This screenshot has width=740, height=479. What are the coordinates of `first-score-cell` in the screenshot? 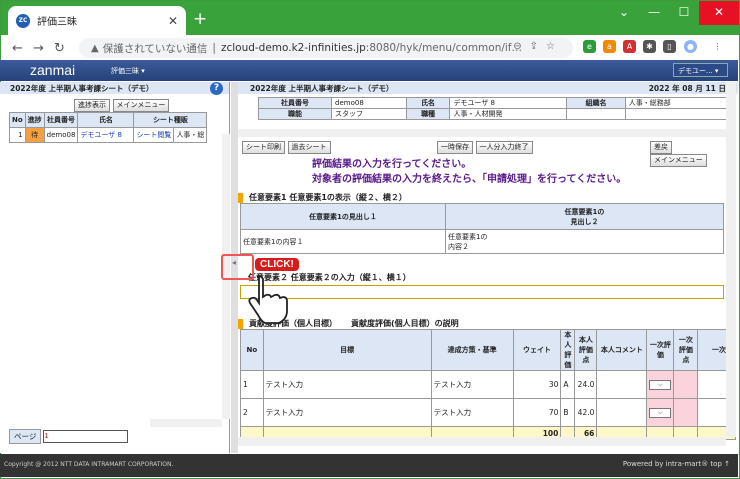 It's located at (686, 412).